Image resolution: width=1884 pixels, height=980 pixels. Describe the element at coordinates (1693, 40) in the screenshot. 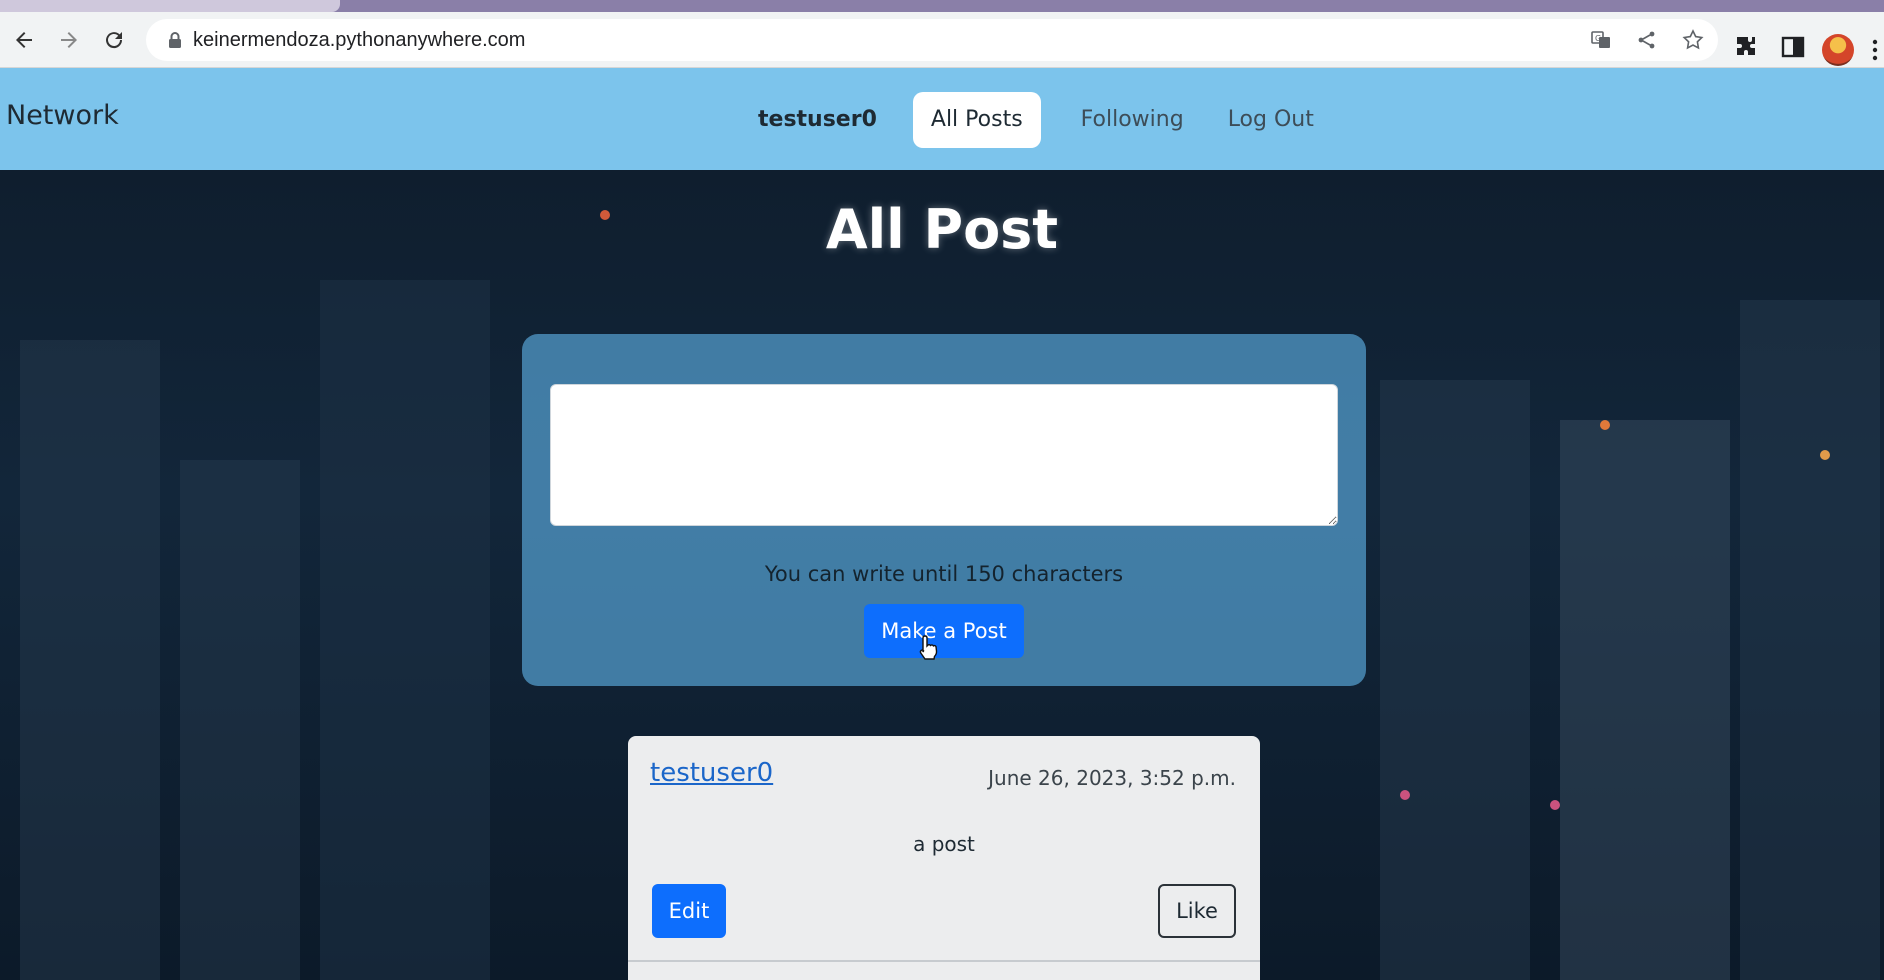

I see `star-icon` at that location.